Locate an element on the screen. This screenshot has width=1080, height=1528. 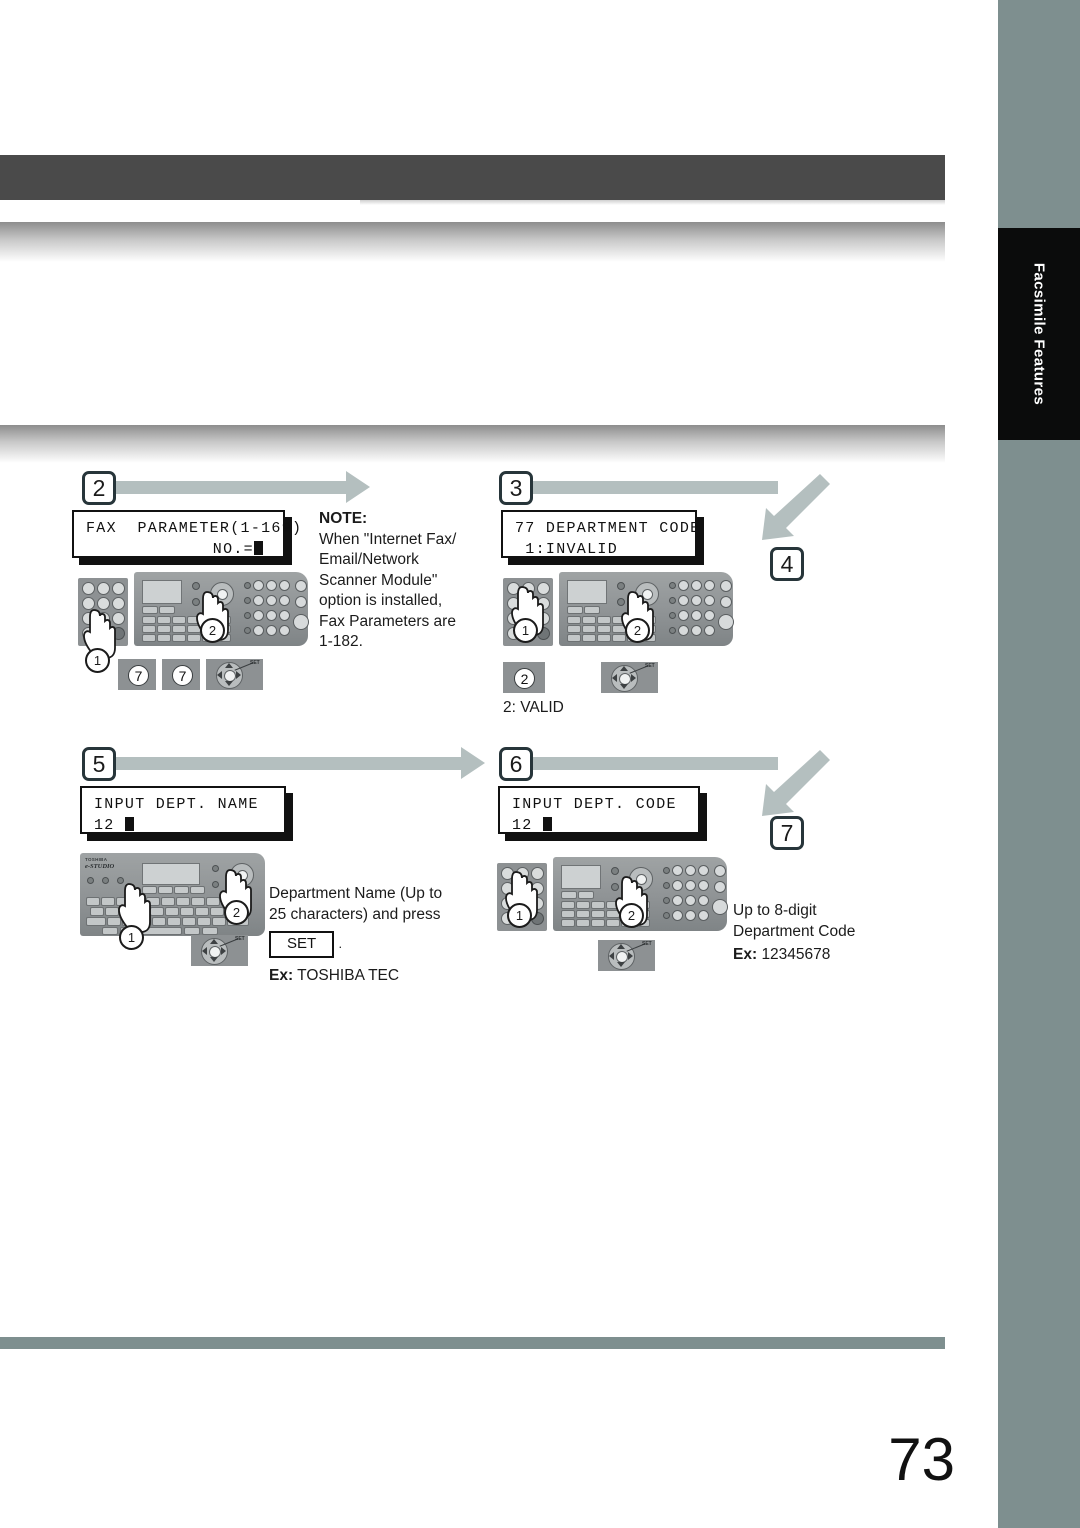
footer-rule is located at coordinates (472, 1343).